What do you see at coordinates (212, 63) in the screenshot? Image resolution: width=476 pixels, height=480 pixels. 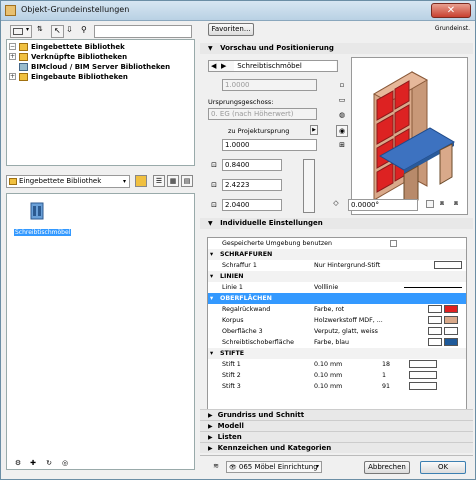 I see `prev-object-icon` at bounding box center [212, 63].